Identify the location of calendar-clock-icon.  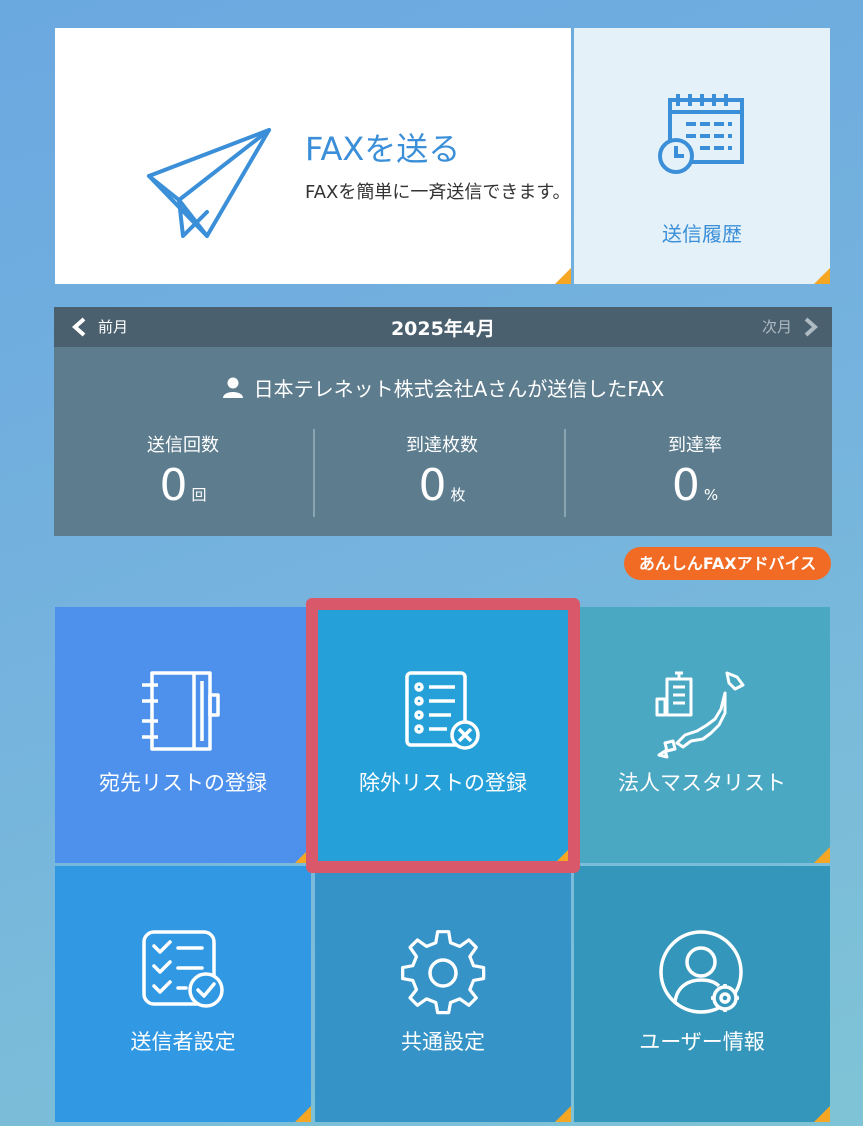
(701, 134).